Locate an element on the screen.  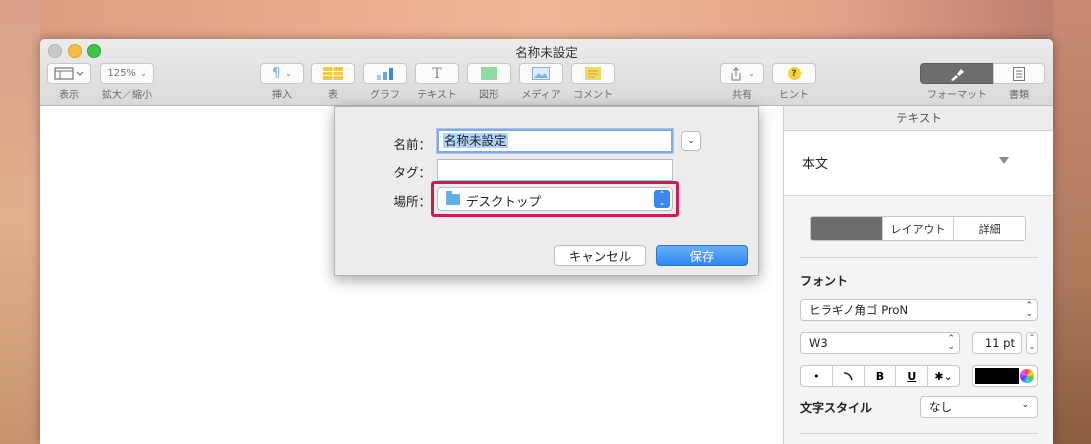
document-label: 書類 is located at coordinates (1019, 95).